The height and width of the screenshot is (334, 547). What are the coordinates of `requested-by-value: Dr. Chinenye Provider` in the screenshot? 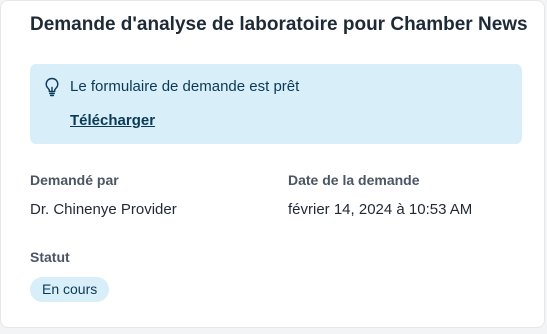 It's located at (103, 209).